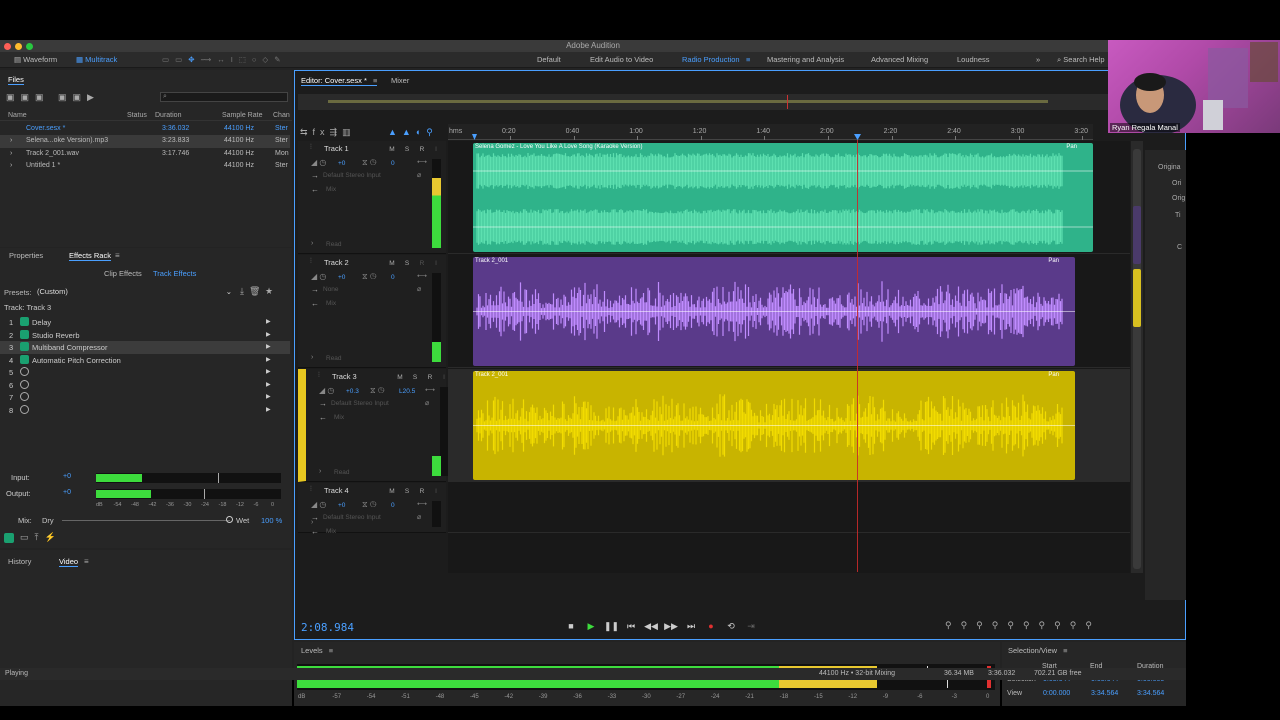  I want to click on workspace-menu-icon: ≡, so click(748, 60).